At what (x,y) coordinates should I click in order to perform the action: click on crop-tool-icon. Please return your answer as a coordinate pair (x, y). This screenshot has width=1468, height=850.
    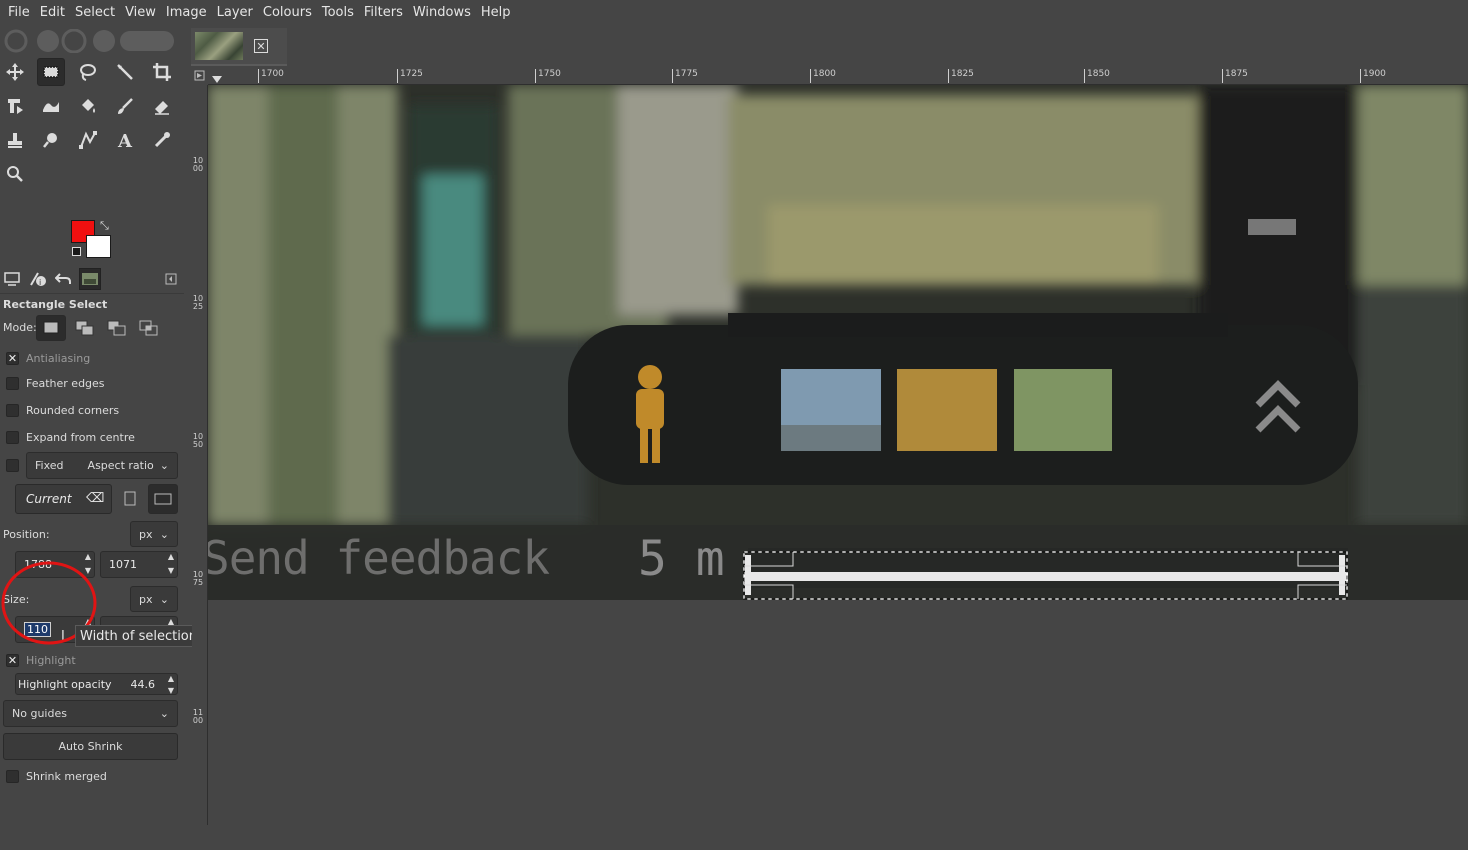
    Looking at the image, I should click on (162, 72).